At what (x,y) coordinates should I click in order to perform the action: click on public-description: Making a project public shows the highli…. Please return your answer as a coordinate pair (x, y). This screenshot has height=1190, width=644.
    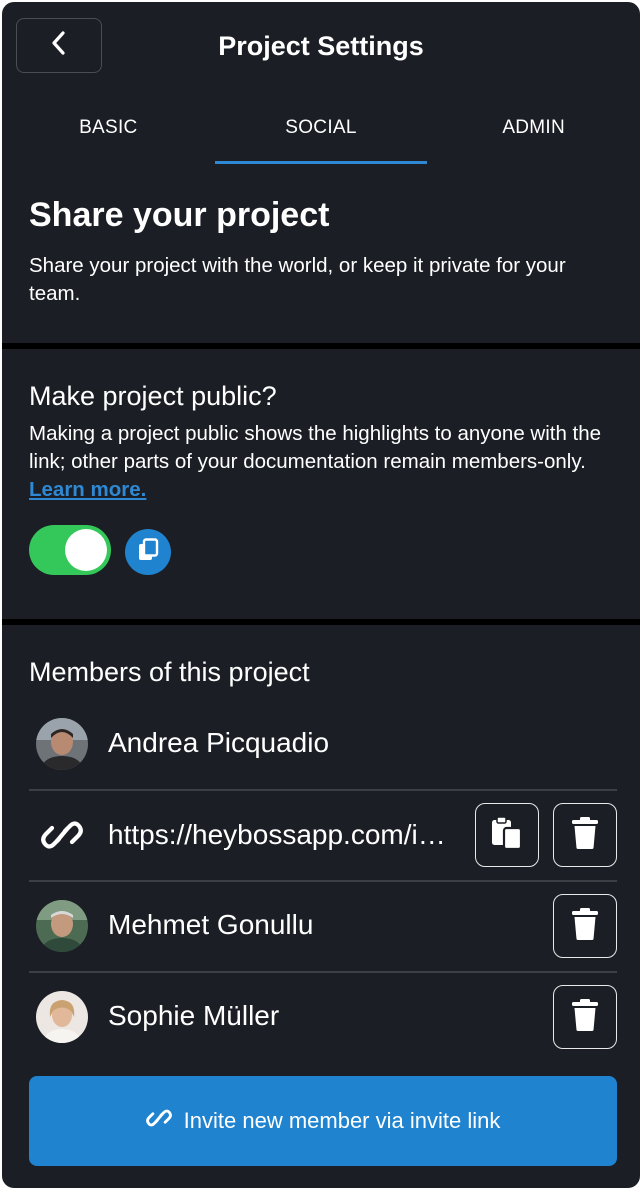
    Looking at the image, I should click on (319, 462).